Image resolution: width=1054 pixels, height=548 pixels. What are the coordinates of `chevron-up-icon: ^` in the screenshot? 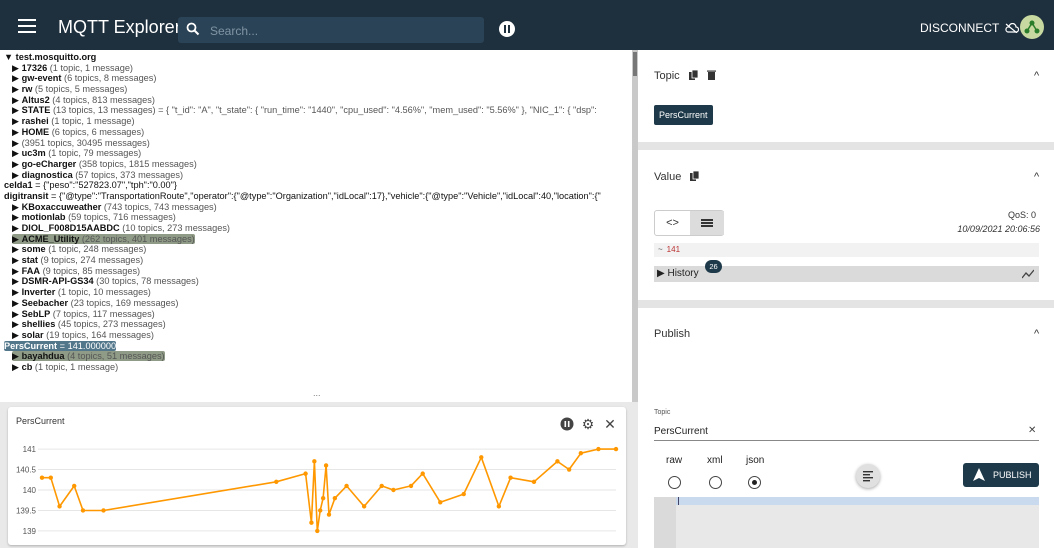 It's located at (1039, 76).